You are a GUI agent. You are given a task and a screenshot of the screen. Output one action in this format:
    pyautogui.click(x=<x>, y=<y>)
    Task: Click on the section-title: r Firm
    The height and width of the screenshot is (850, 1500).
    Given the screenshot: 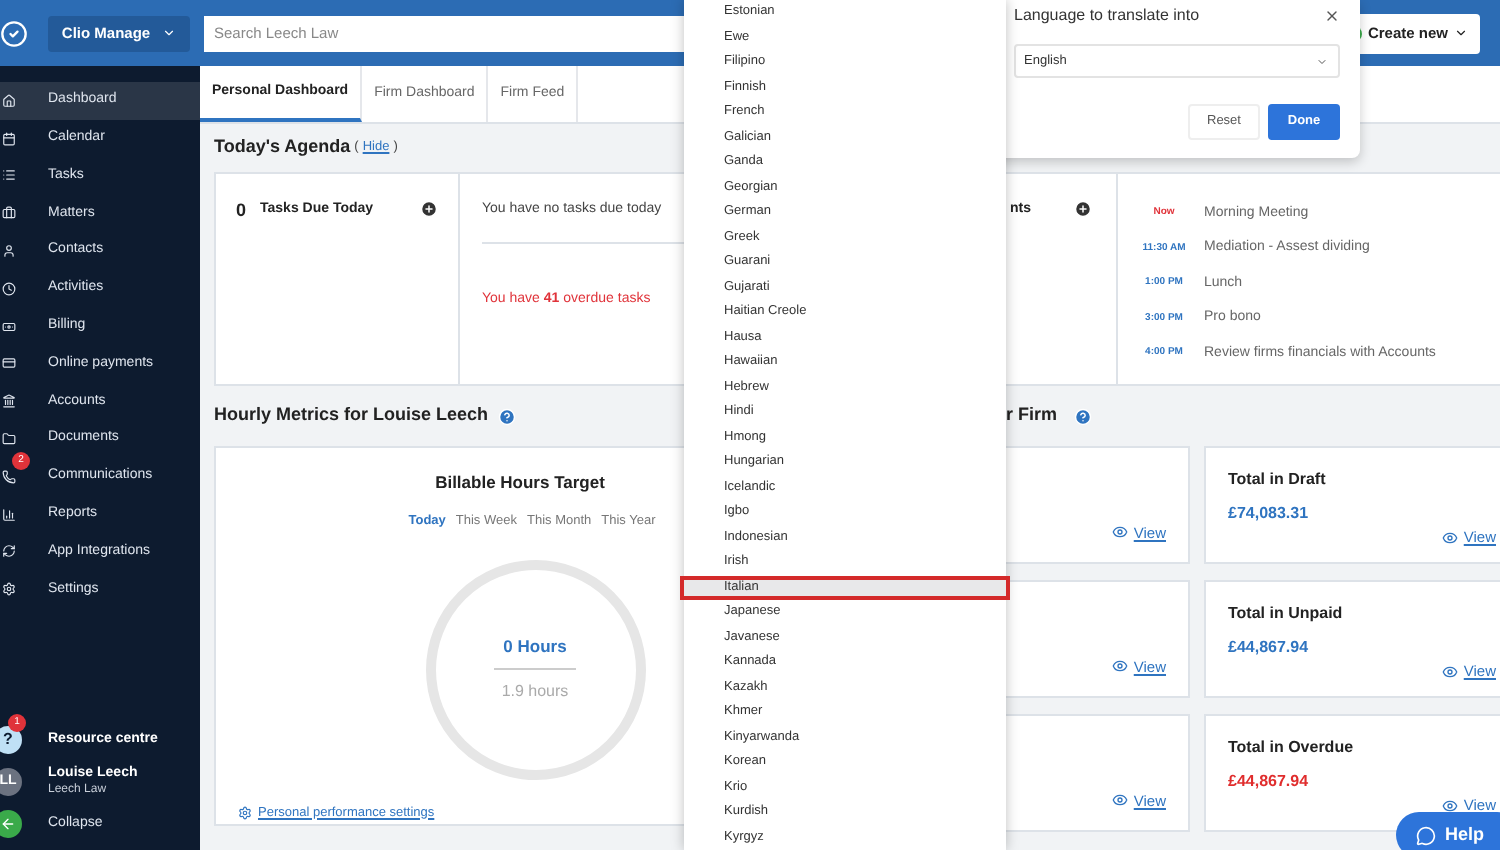 What is the action you would take?
    pyautogui.click(x=1032, y=415)
    